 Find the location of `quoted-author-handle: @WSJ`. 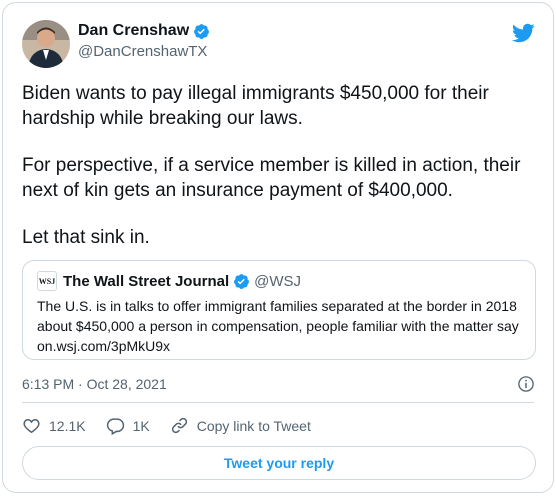

quoted-author-handle: @WSJ is located at coordinates (277, 281).